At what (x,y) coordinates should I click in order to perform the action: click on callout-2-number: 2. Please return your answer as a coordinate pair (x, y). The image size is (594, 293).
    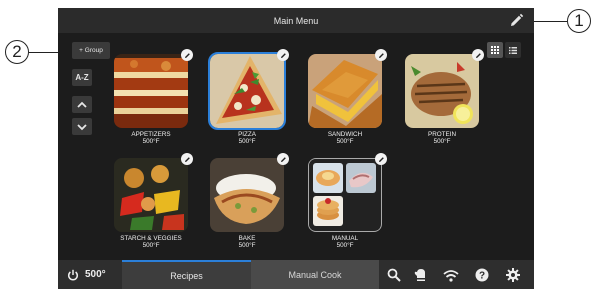
    Looking at the image, I should click on (17, 51).